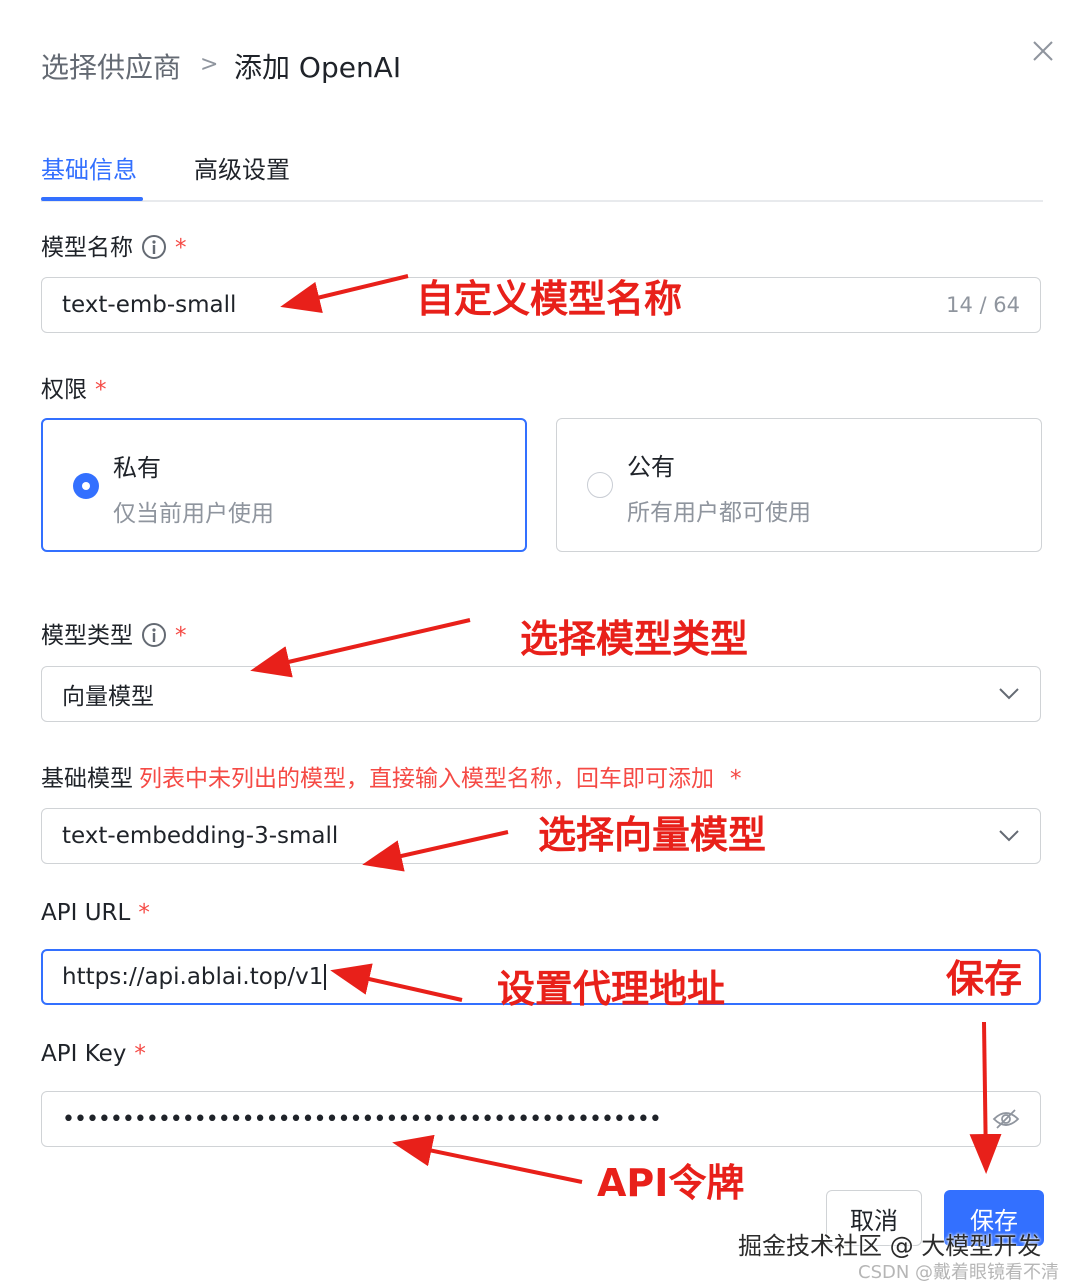 Image resolution: width=1080 pixels, height=1287 pixels. I want to click on model-type-value: 向量模型, so click(108, 697).